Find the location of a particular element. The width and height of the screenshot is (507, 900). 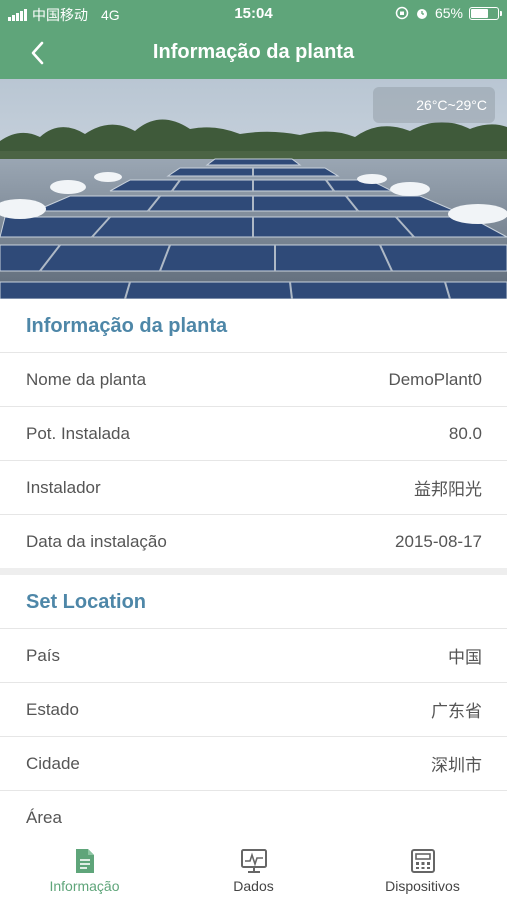

row-label: Área is located at coordinates (44, 817).